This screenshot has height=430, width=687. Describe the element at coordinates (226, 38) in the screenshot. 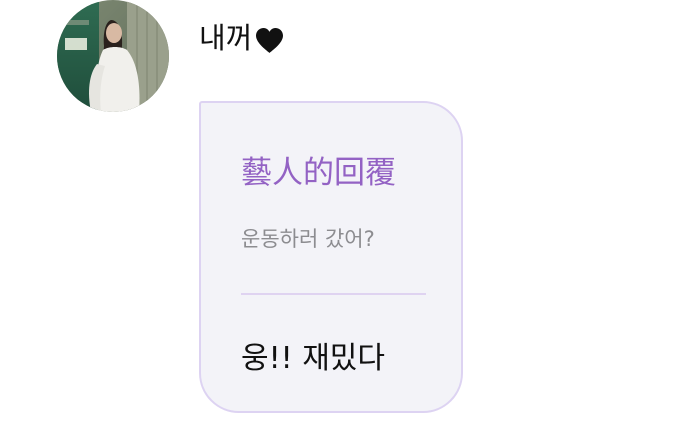

I see `sender-name: 내꺼` at that location.